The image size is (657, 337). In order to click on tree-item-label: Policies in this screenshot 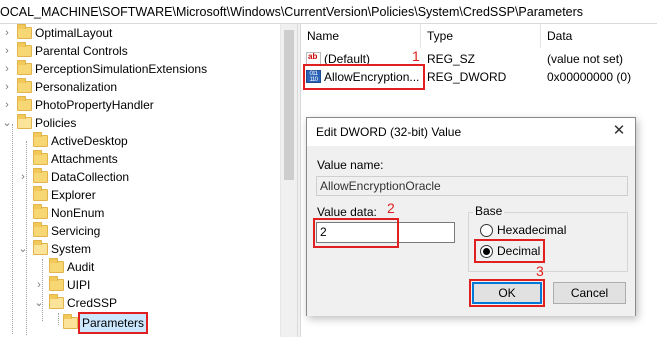, I will do `click(56, 123)`.